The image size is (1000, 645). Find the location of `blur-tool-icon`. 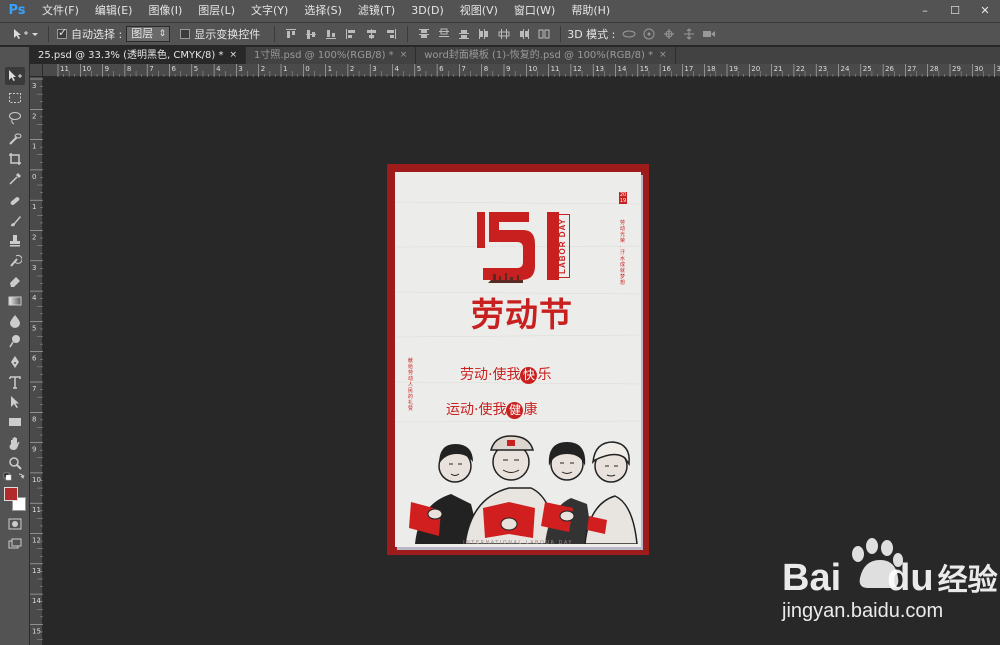

blur-tool-icon is located at coordinates (15, 321).